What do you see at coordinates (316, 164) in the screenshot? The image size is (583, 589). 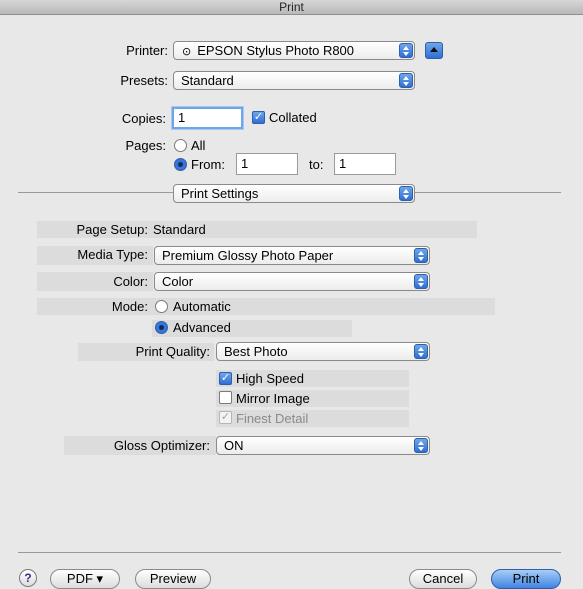 I see `pages-to-label: to:` at bounding box center [316, 164].